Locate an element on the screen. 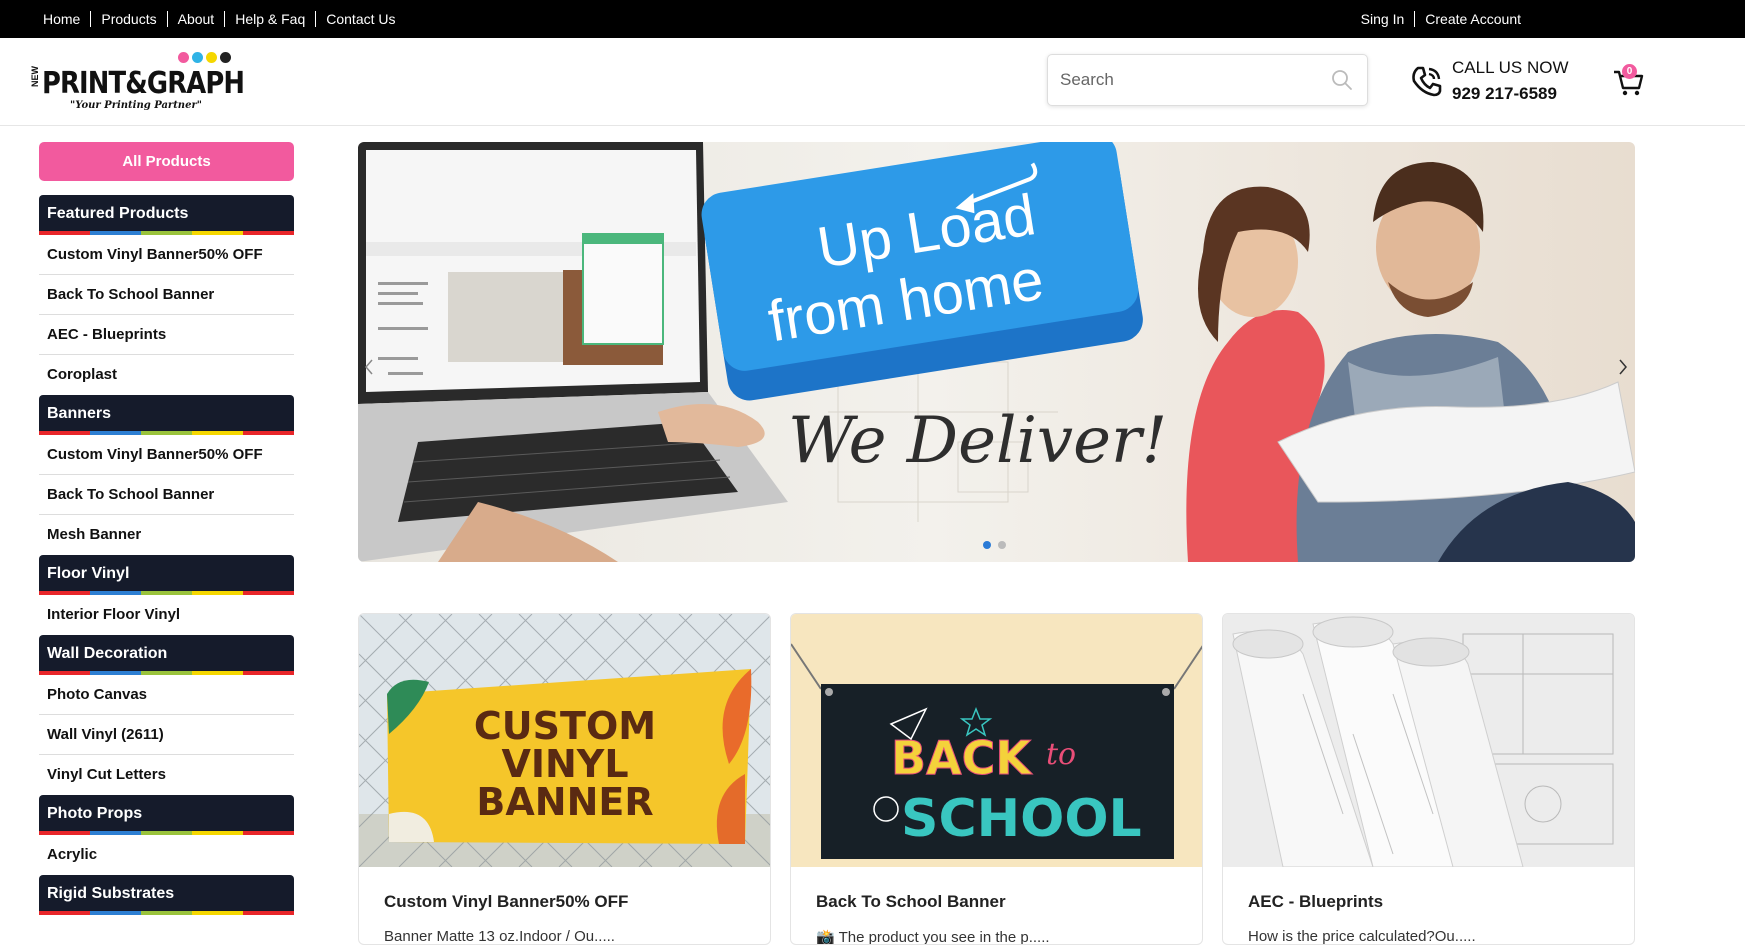  category-photo-props: Photo Props is located at coordinates (166, 815).